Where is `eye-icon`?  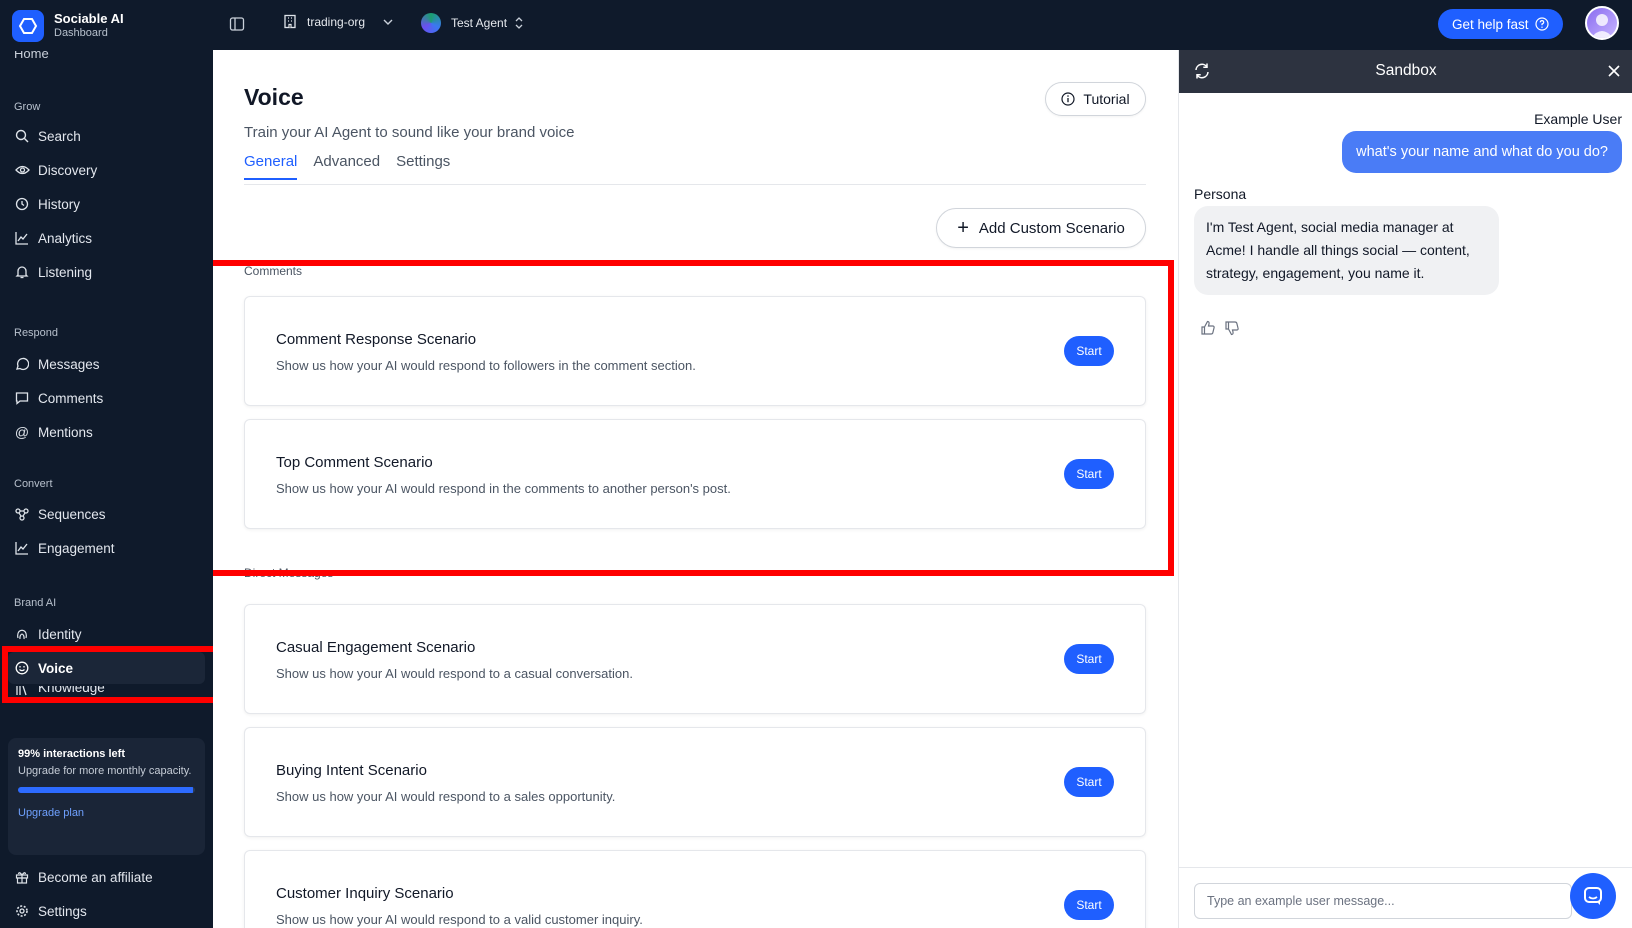 eye-icon is located at coordinates (22, 170).